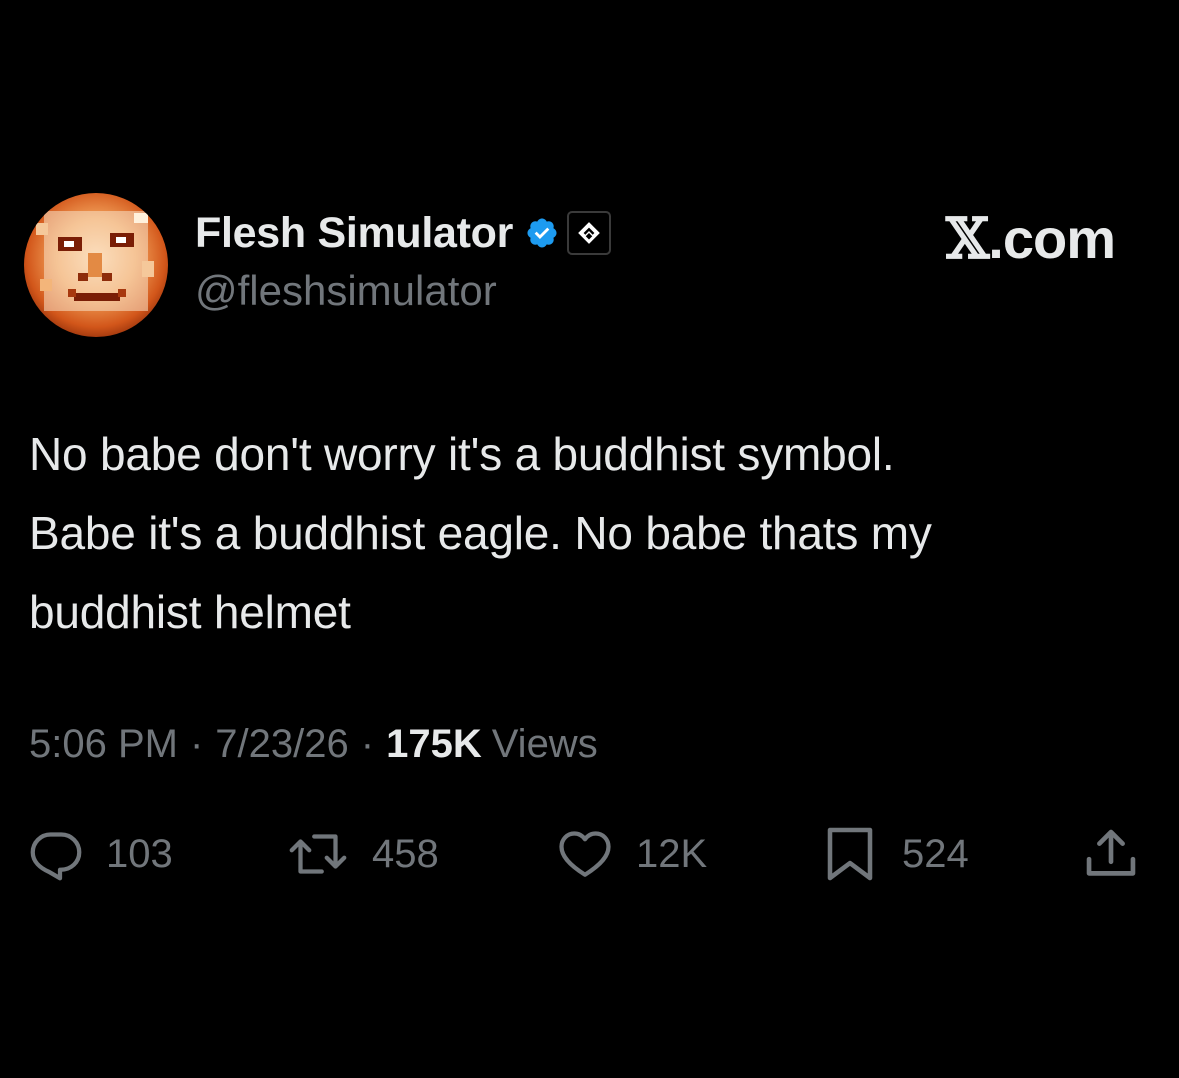 The width and height of the screenshot is (1179, 1078). What do you see at coordinates (630, 854) in the screenshot?
I see `like-button: 12K` at bounding box center [630, 854].